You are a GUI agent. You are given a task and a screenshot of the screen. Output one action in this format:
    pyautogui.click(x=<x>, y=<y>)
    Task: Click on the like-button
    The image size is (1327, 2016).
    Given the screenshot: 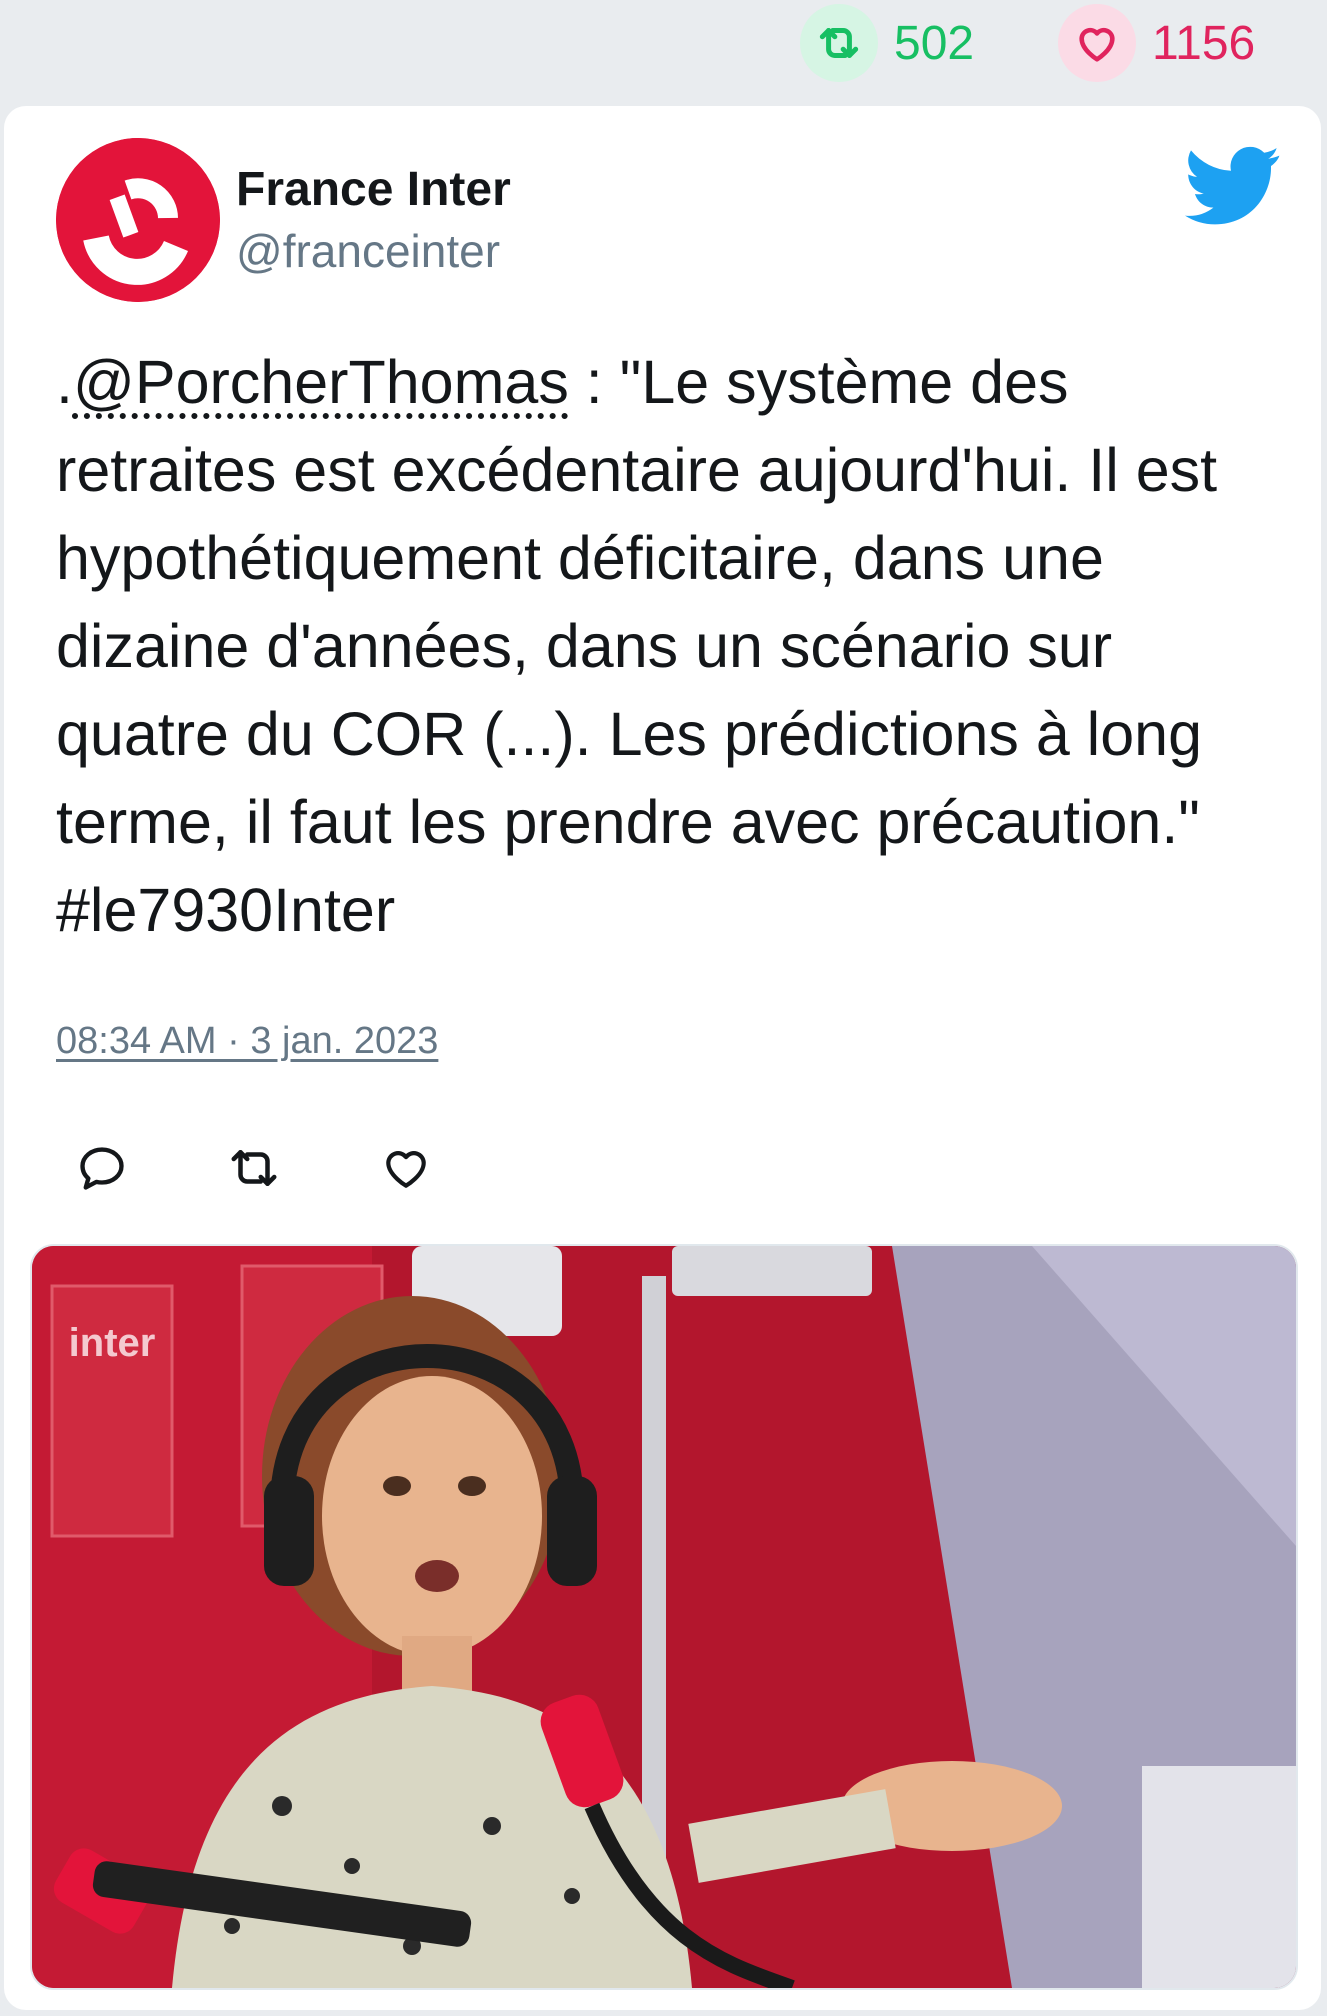 What is the action you would take?
    pyautogui.click(x=406, y=1168)
    